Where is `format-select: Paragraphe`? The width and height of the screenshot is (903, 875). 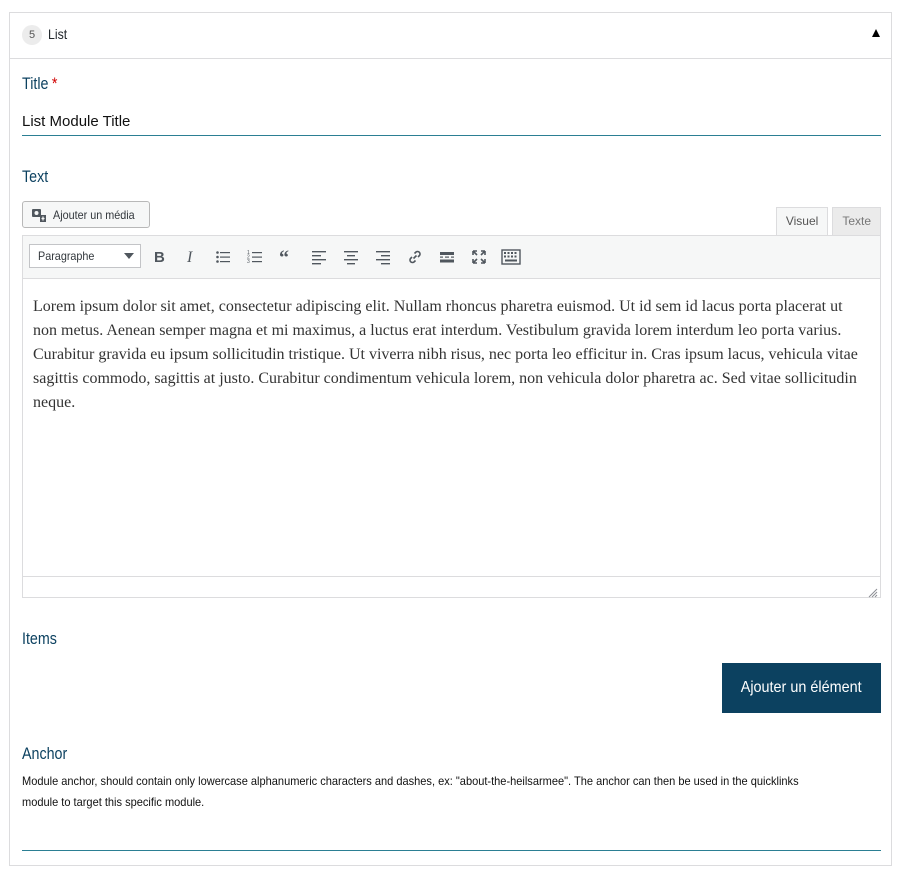
format-select: Paragraphe is located at coordinates (85, 256).